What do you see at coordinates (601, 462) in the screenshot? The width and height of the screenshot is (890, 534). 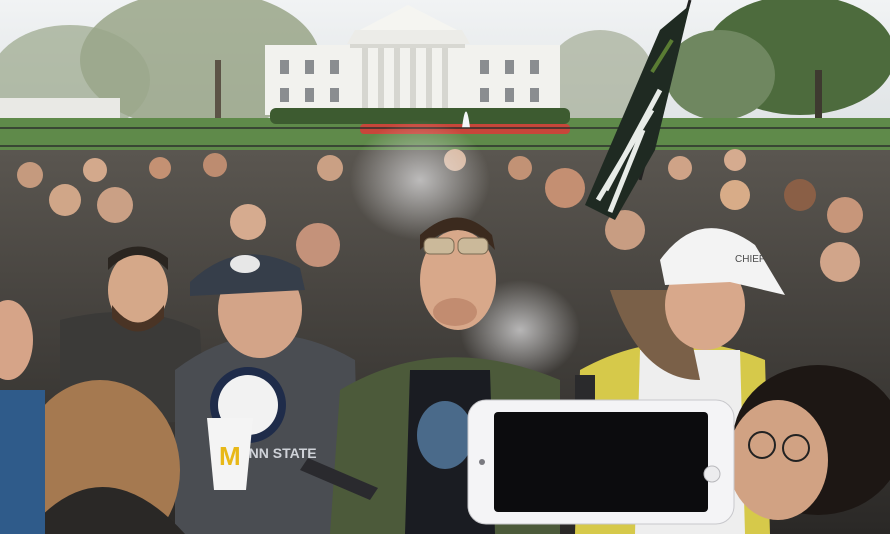 I see `phone-screen` at bounding box center [601, 462].